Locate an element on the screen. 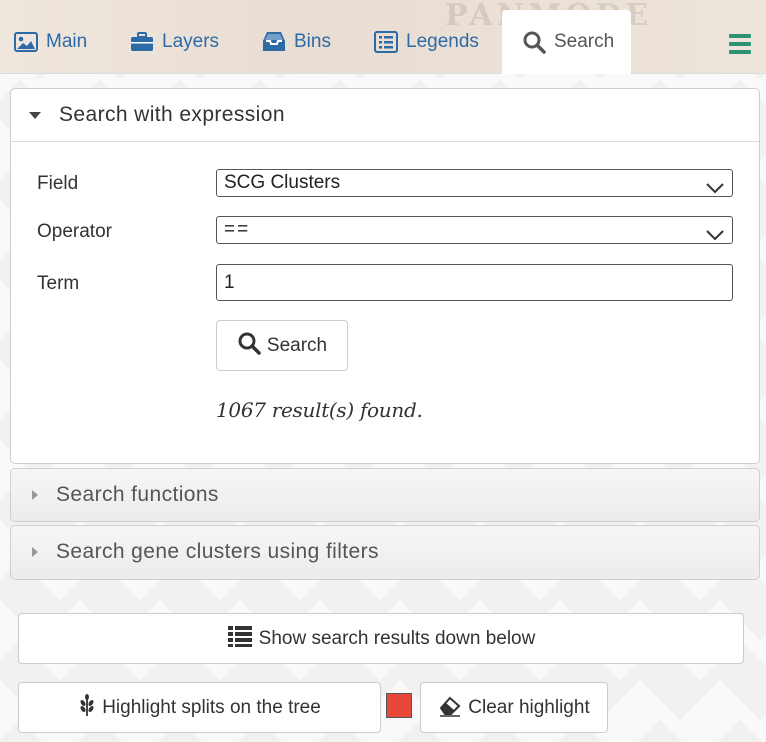 The height and width of the screenshot is (742, 766). tab-search: Search is located at coordinates (566, 42).